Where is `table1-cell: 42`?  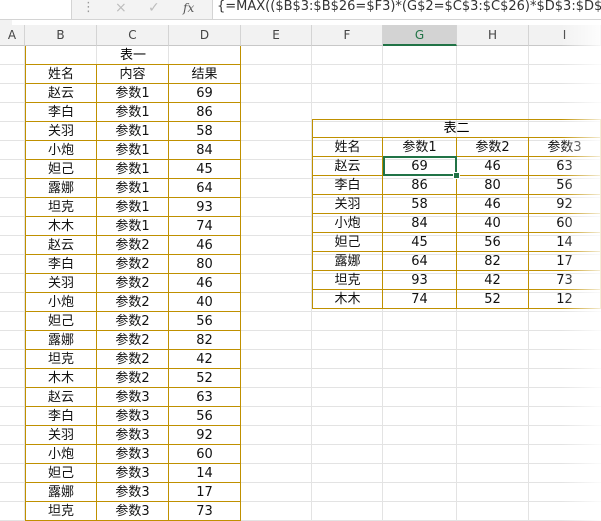
table1-cell: 42 is located at coordinates (205, 359).